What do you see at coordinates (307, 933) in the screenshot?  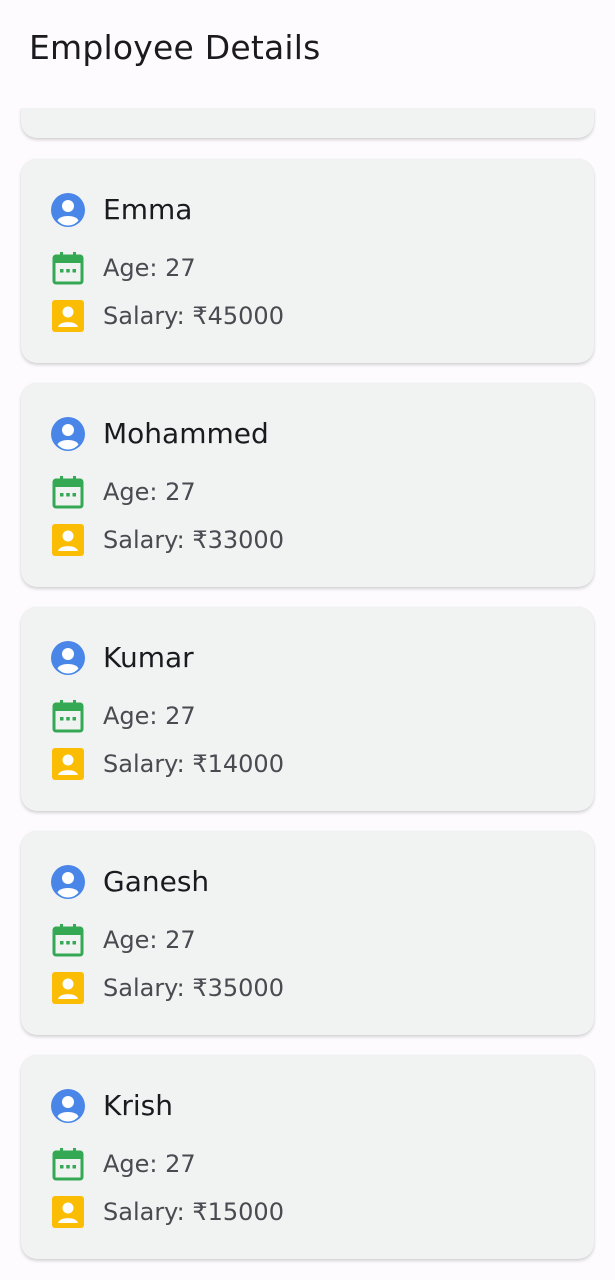 I see `employee-card: Ganesh Age: 27 Salary: ₹35000` at bounding box center [307, 933].